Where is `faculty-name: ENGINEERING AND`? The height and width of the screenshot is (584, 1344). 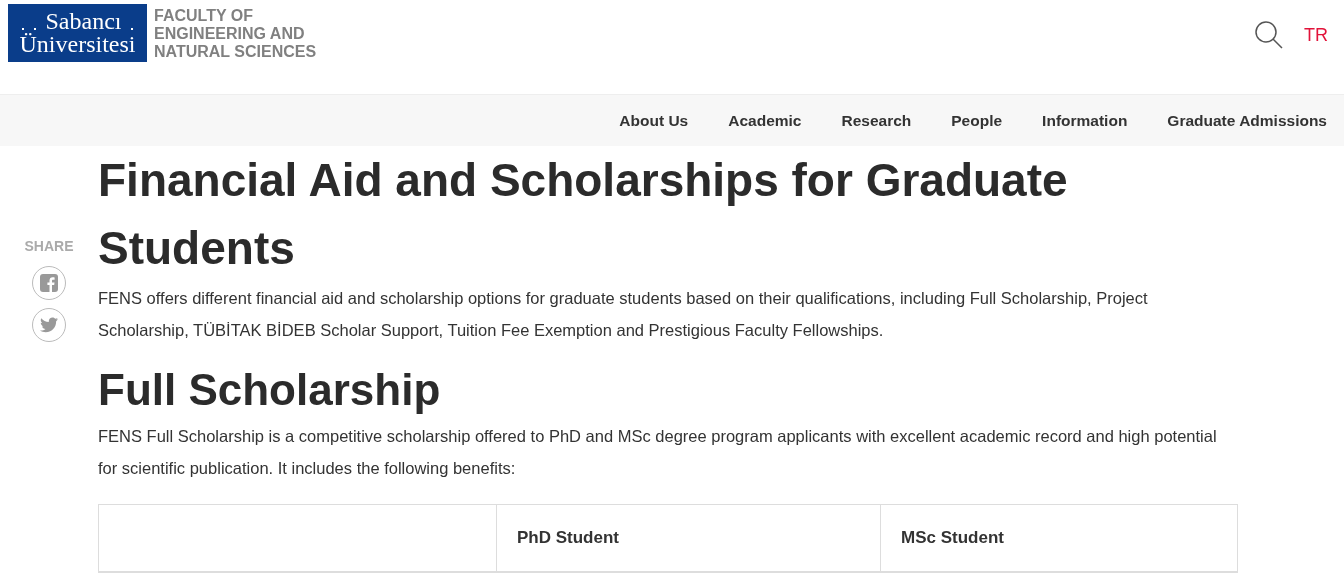 faculty-name: ENGINEERING AND is located at coordinates (230, 34).